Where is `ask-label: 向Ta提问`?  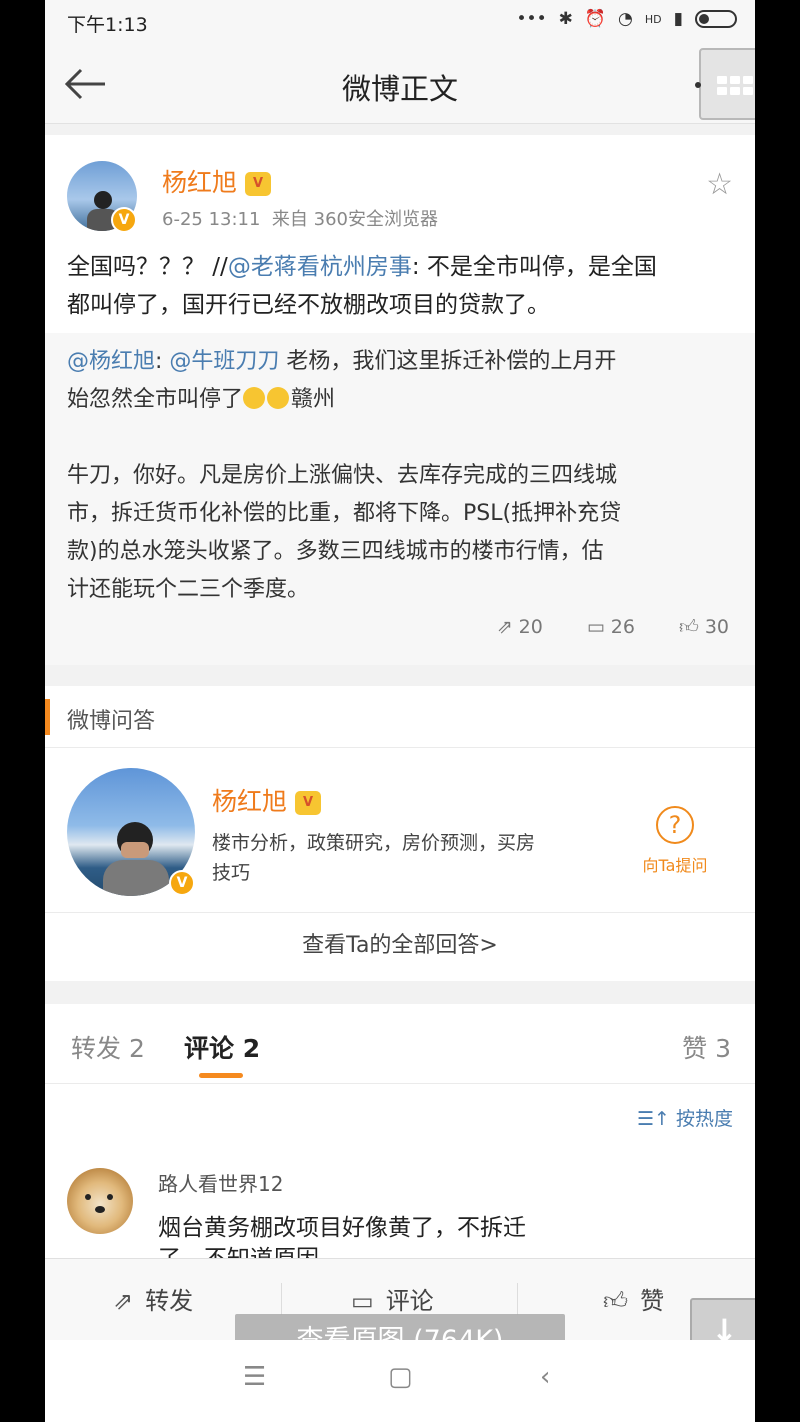 ask-label: 向Ta提问 is located at coordinates (675, 865).